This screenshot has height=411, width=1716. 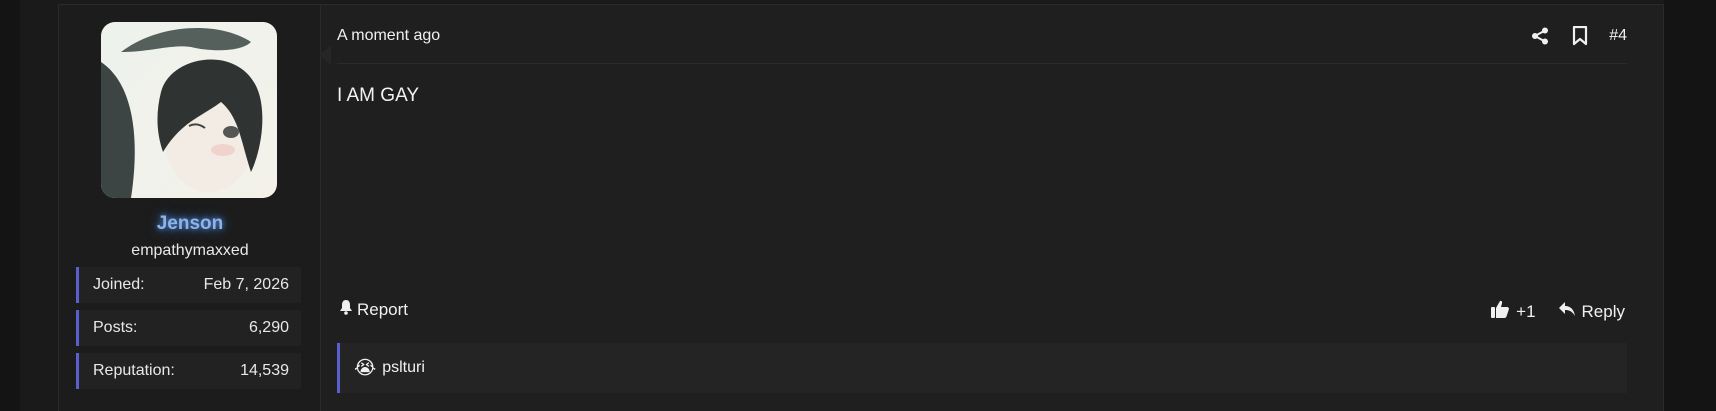 I want to click on stat-reputation: Reputation: 14,539, so click(x=188, y=371).